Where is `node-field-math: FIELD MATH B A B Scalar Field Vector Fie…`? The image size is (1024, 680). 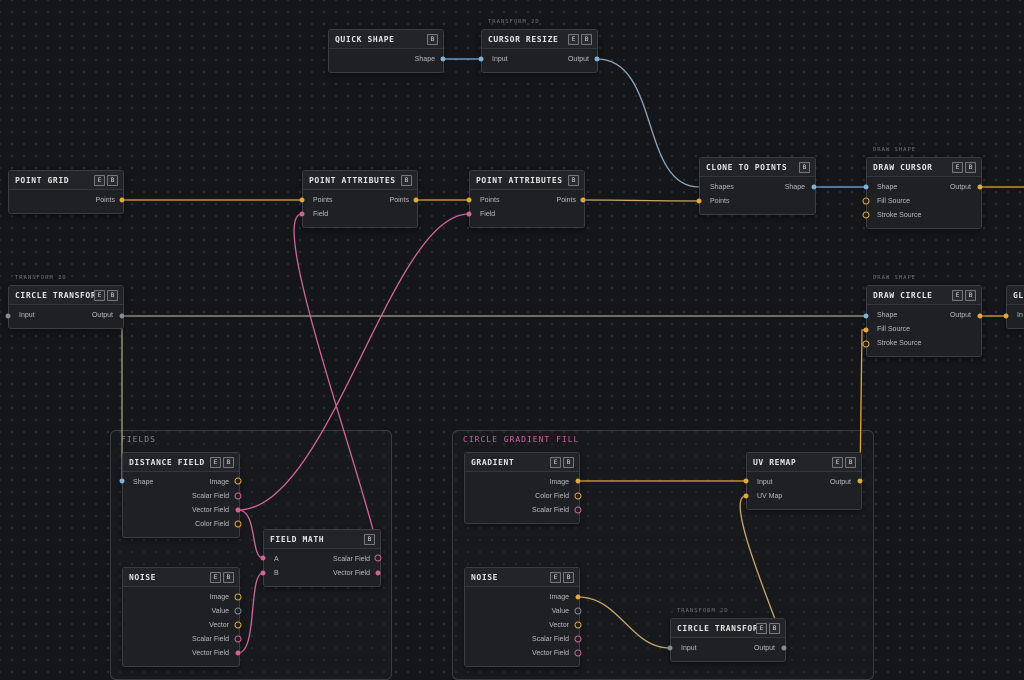
node-field-math: FIELD MATH B A B Scalar Field Vector Fie… is located at coordinates (322, 558).